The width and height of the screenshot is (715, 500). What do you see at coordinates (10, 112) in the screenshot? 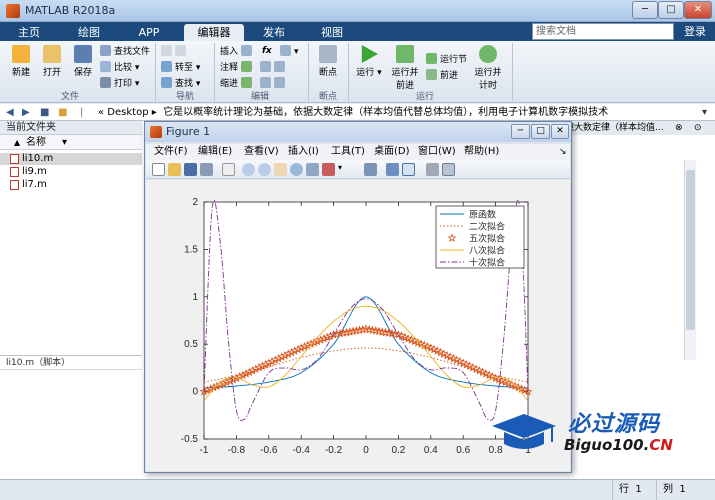
I see `back-arrow-icon: ◀` at bounding box center [10, 112].